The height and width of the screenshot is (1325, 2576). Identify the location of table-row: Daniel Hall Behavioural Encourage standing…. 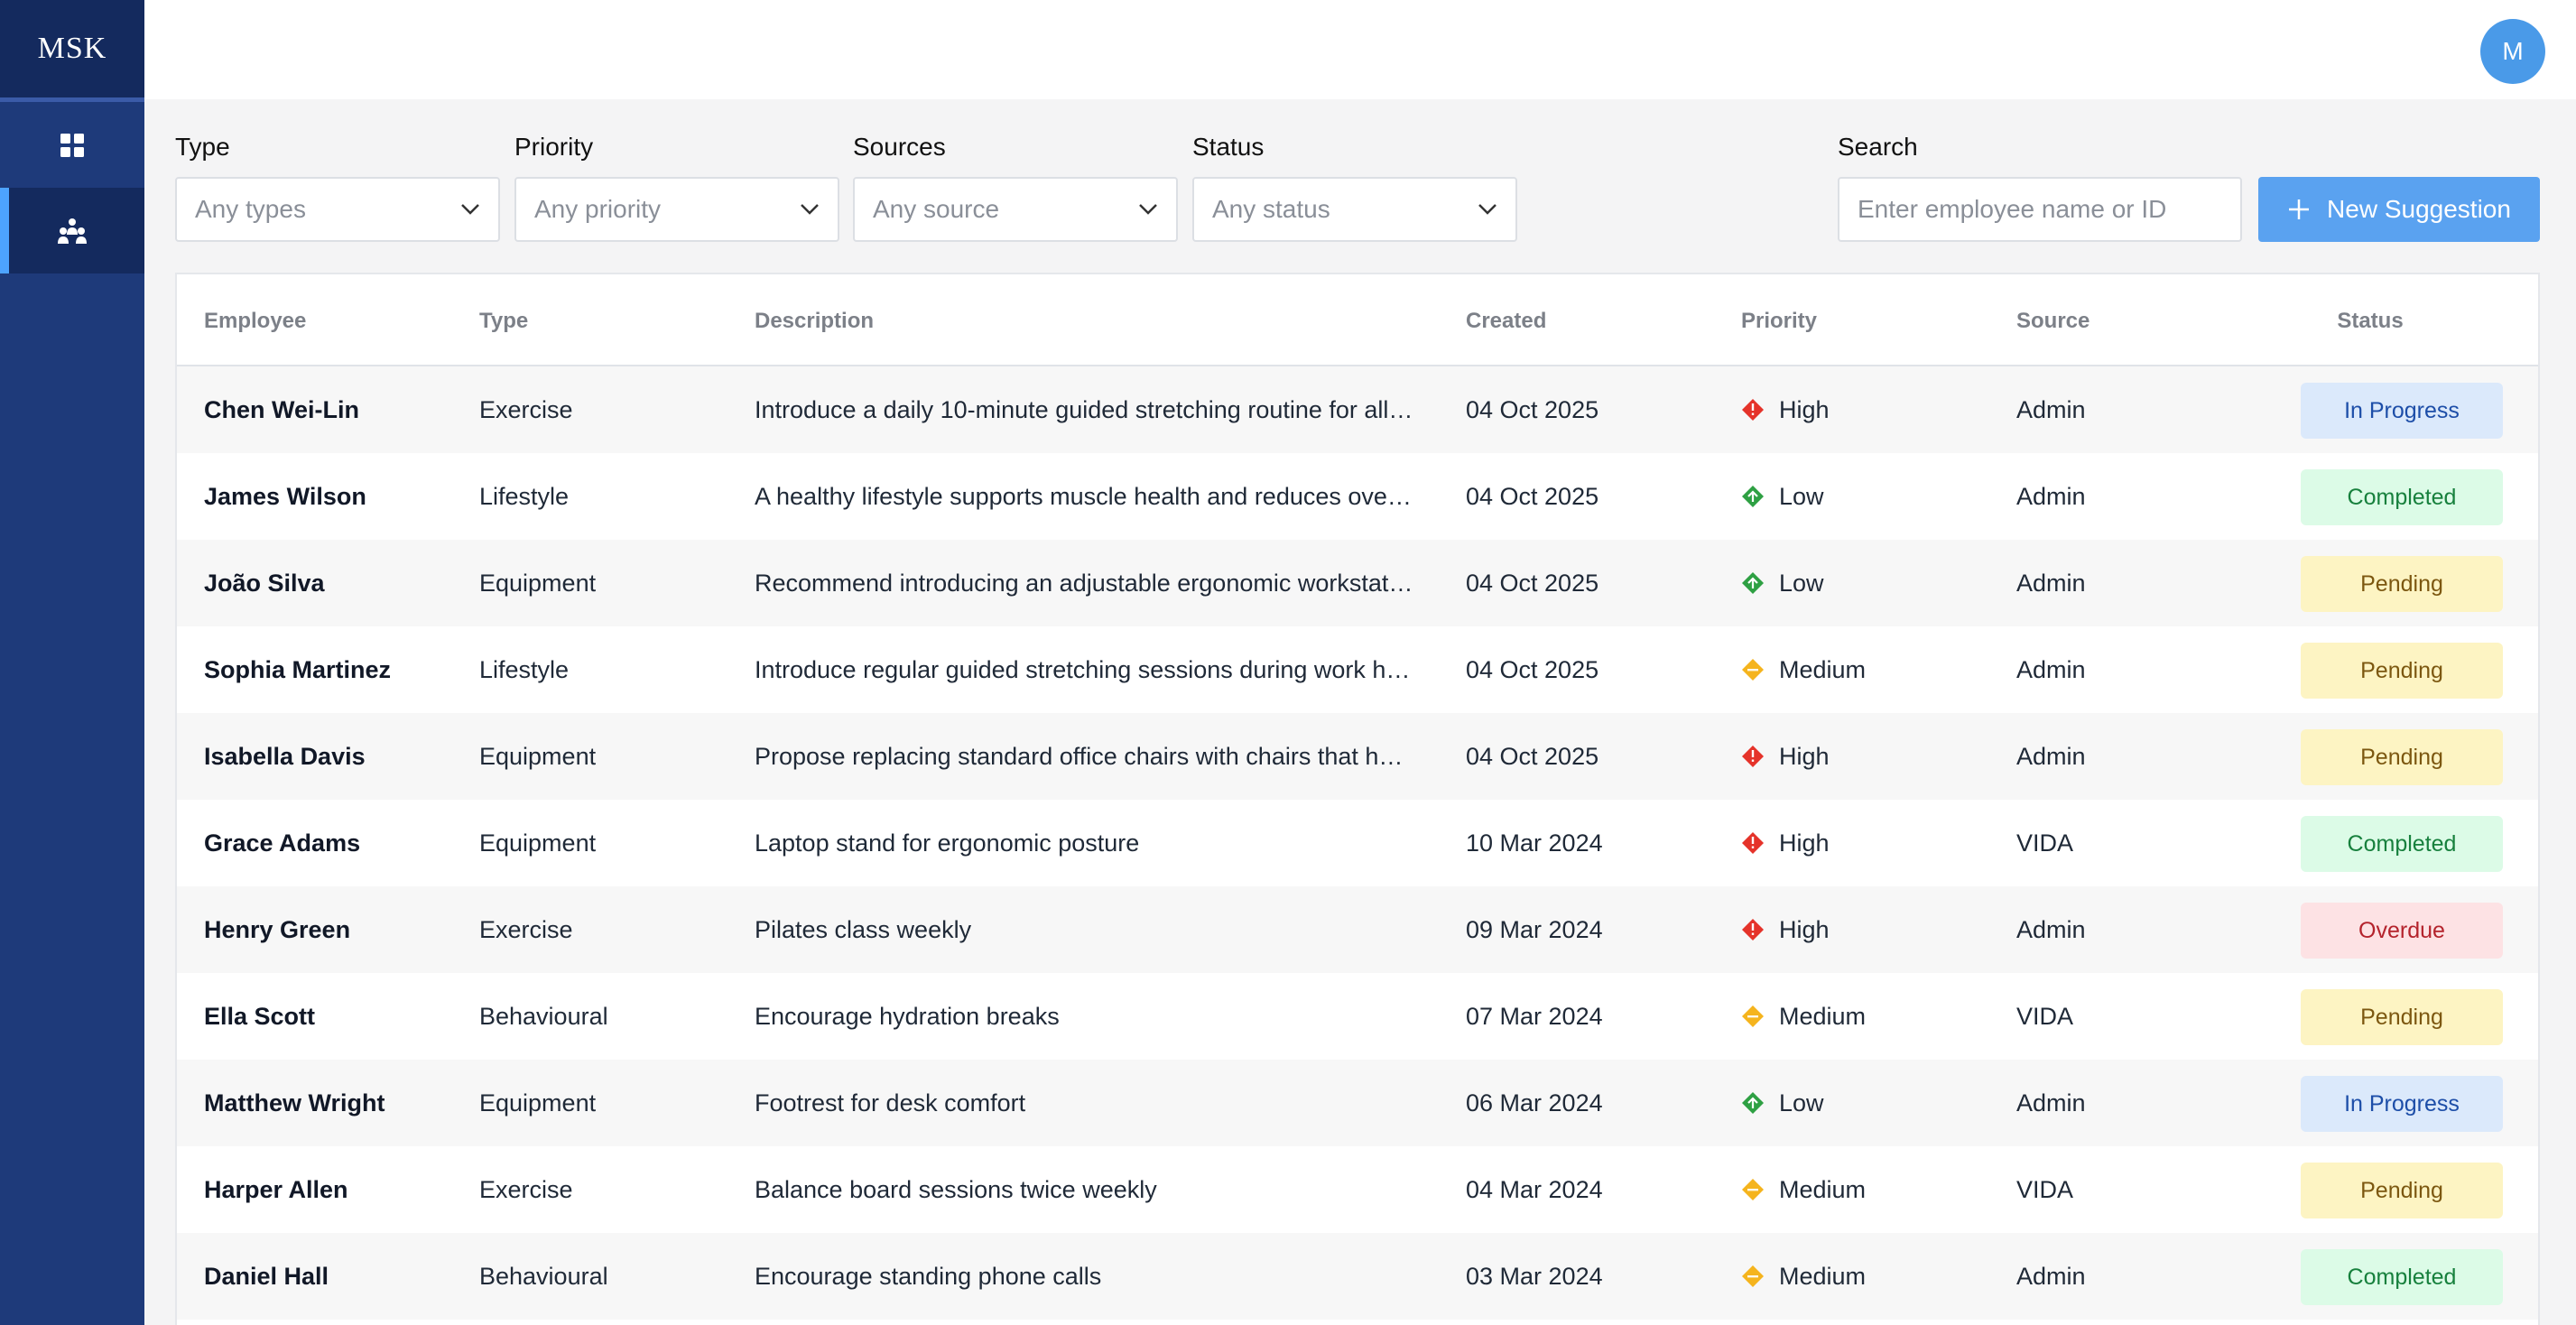
(1358, 1276).